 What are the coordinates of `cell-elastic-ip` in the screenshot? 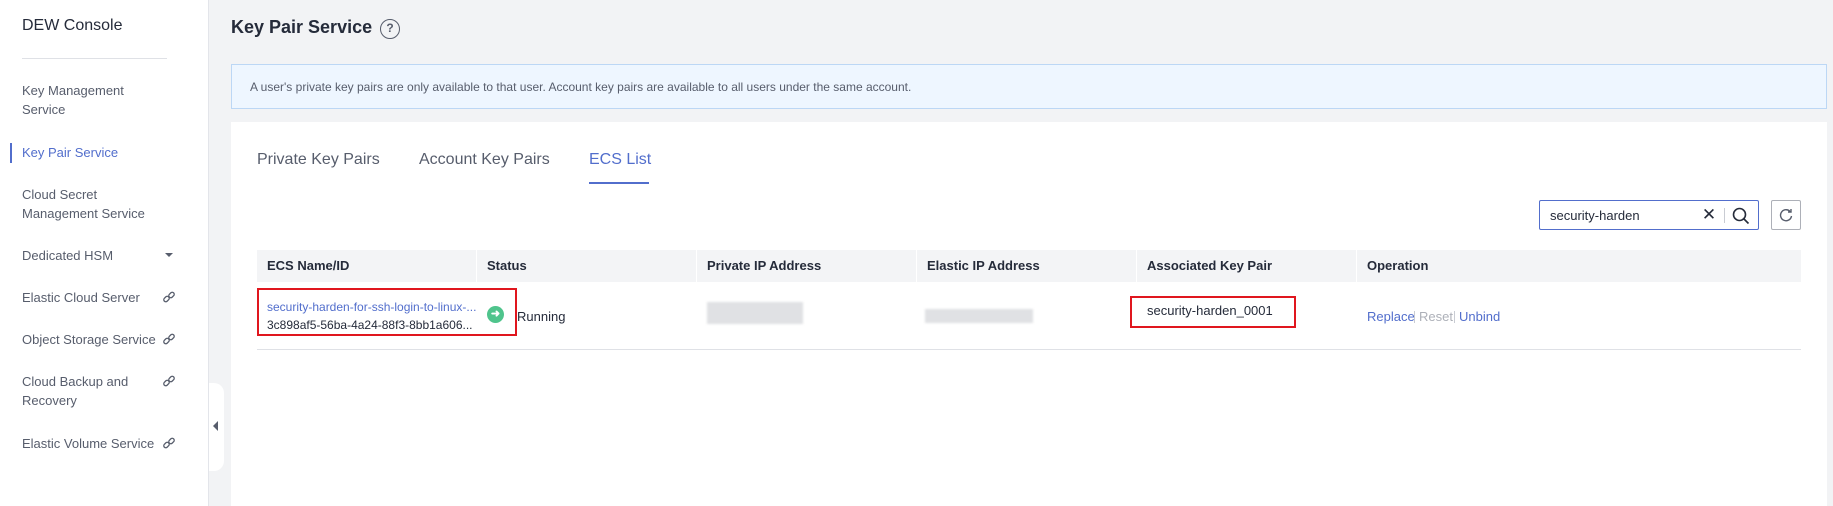 It's located at (1027, 316).